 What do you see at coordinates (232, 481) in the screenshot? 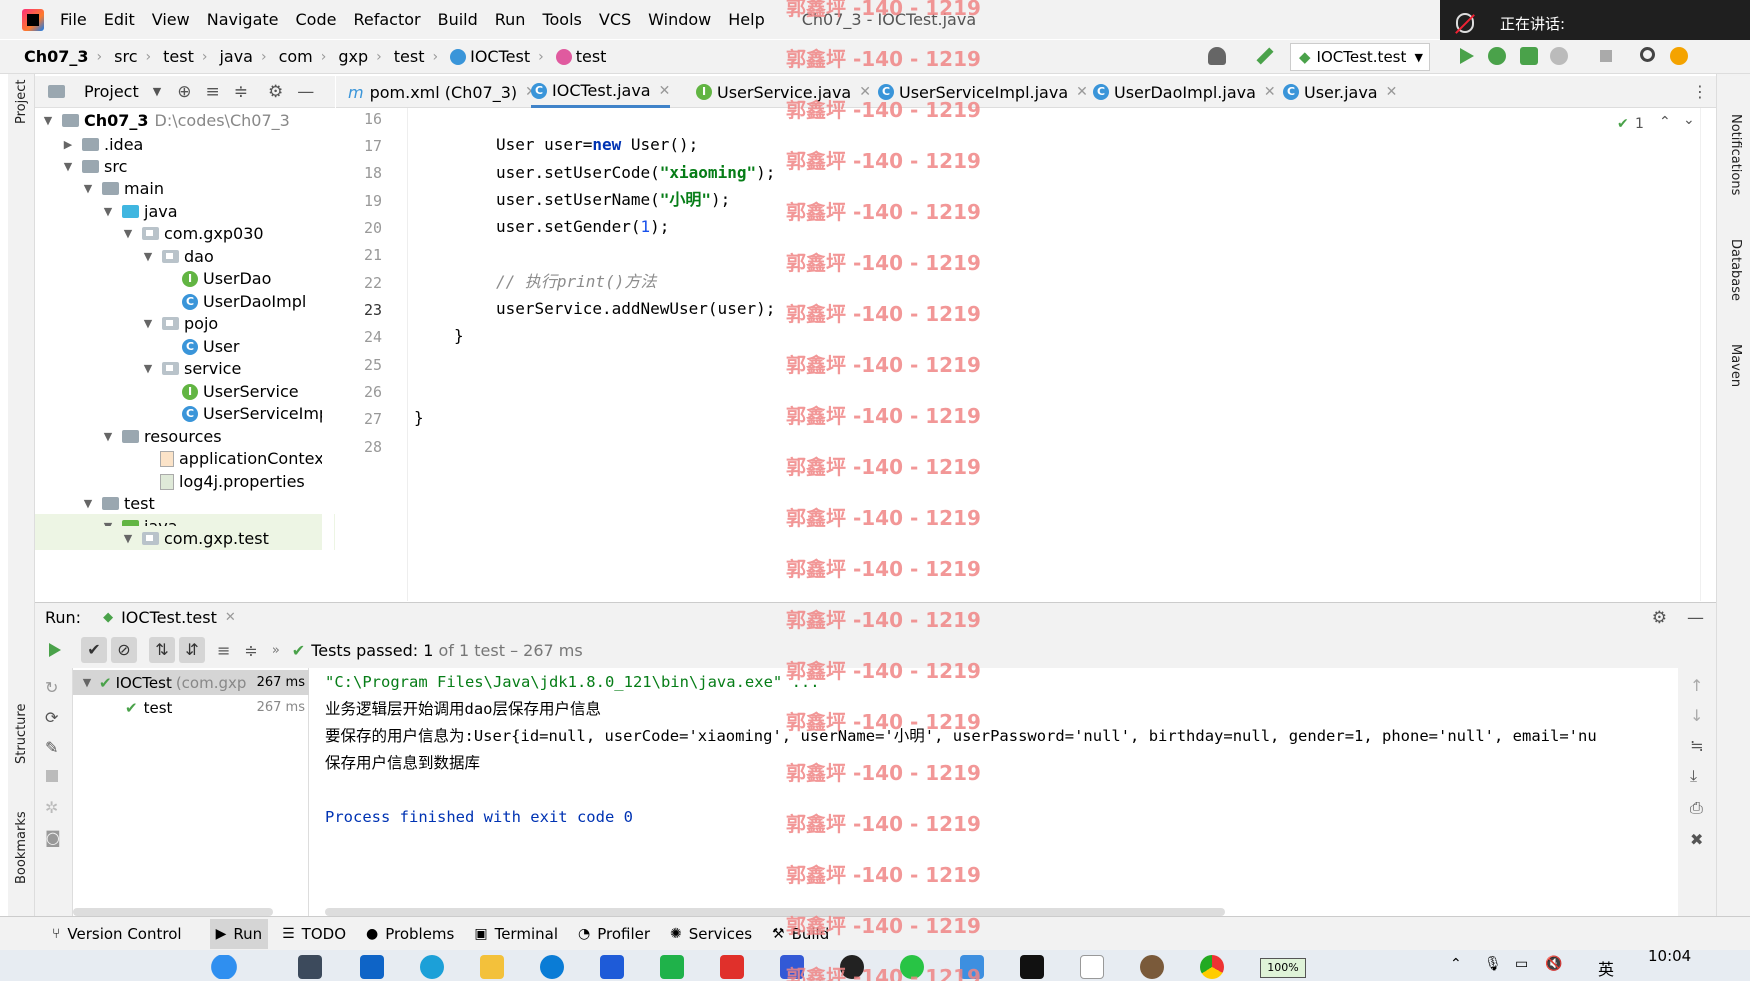
I see `tree-node-log4j: log4j.properties` at bounding box center [232, 481].